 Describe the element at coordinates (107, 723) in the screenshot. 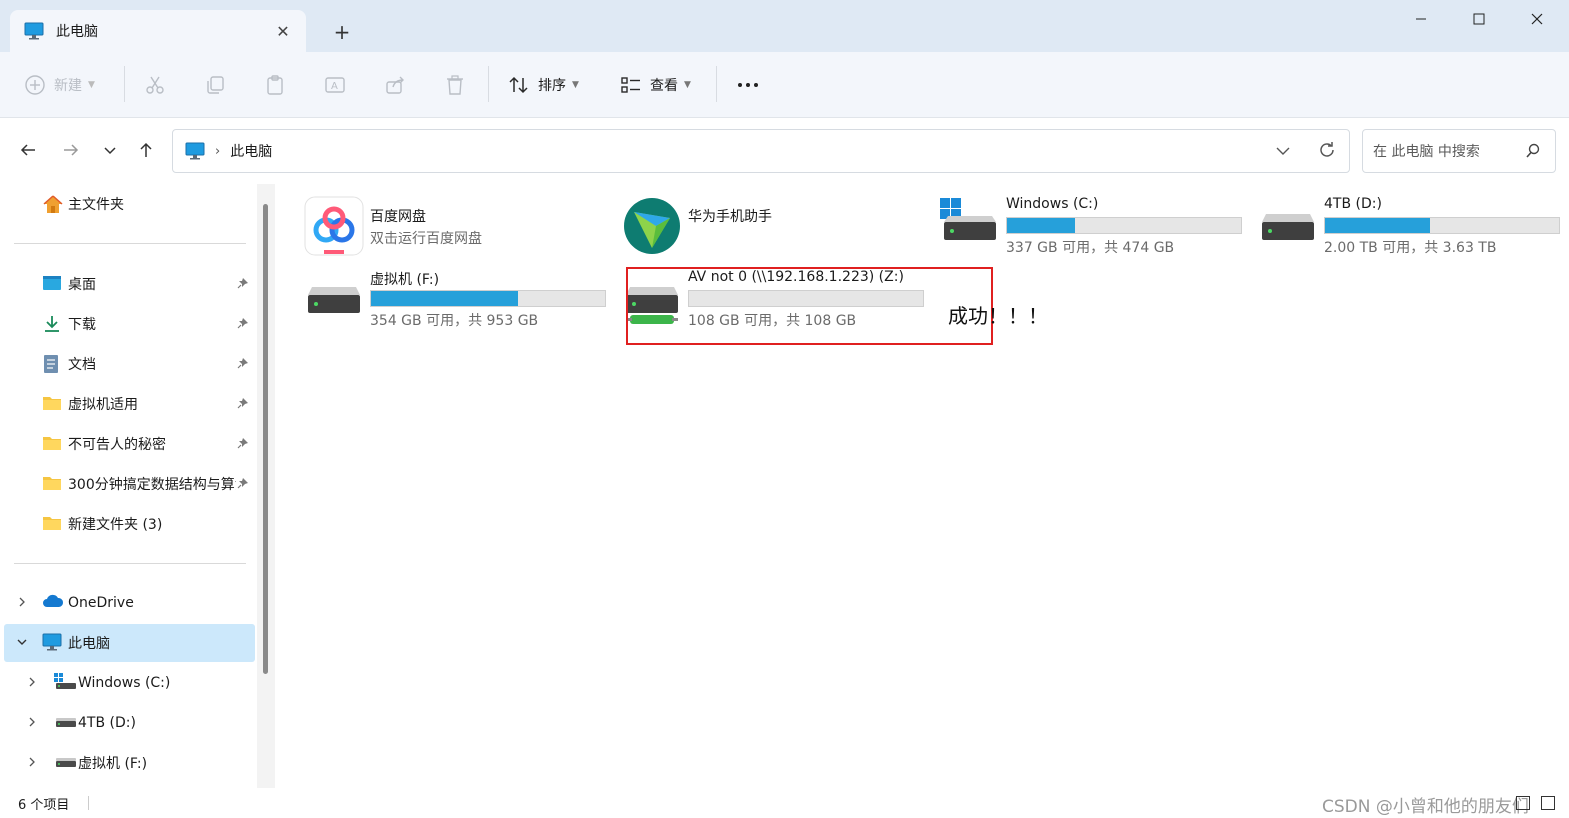

I see `sidebar-item-label: 4TB (D:)` at that location.